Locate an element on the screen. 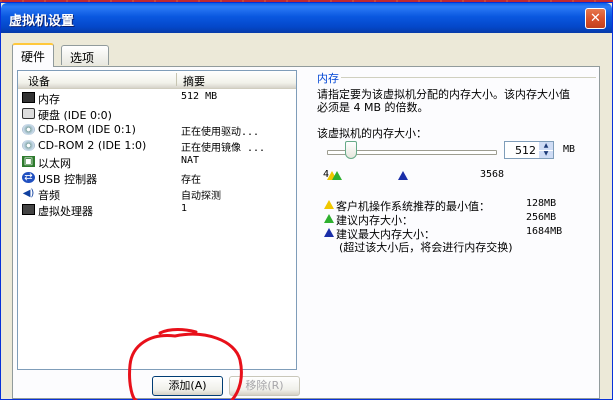 The width and height of the screenshot is (613, 400). stepper-buttons: ▲ ▼ is located at coordinates (546, 150).